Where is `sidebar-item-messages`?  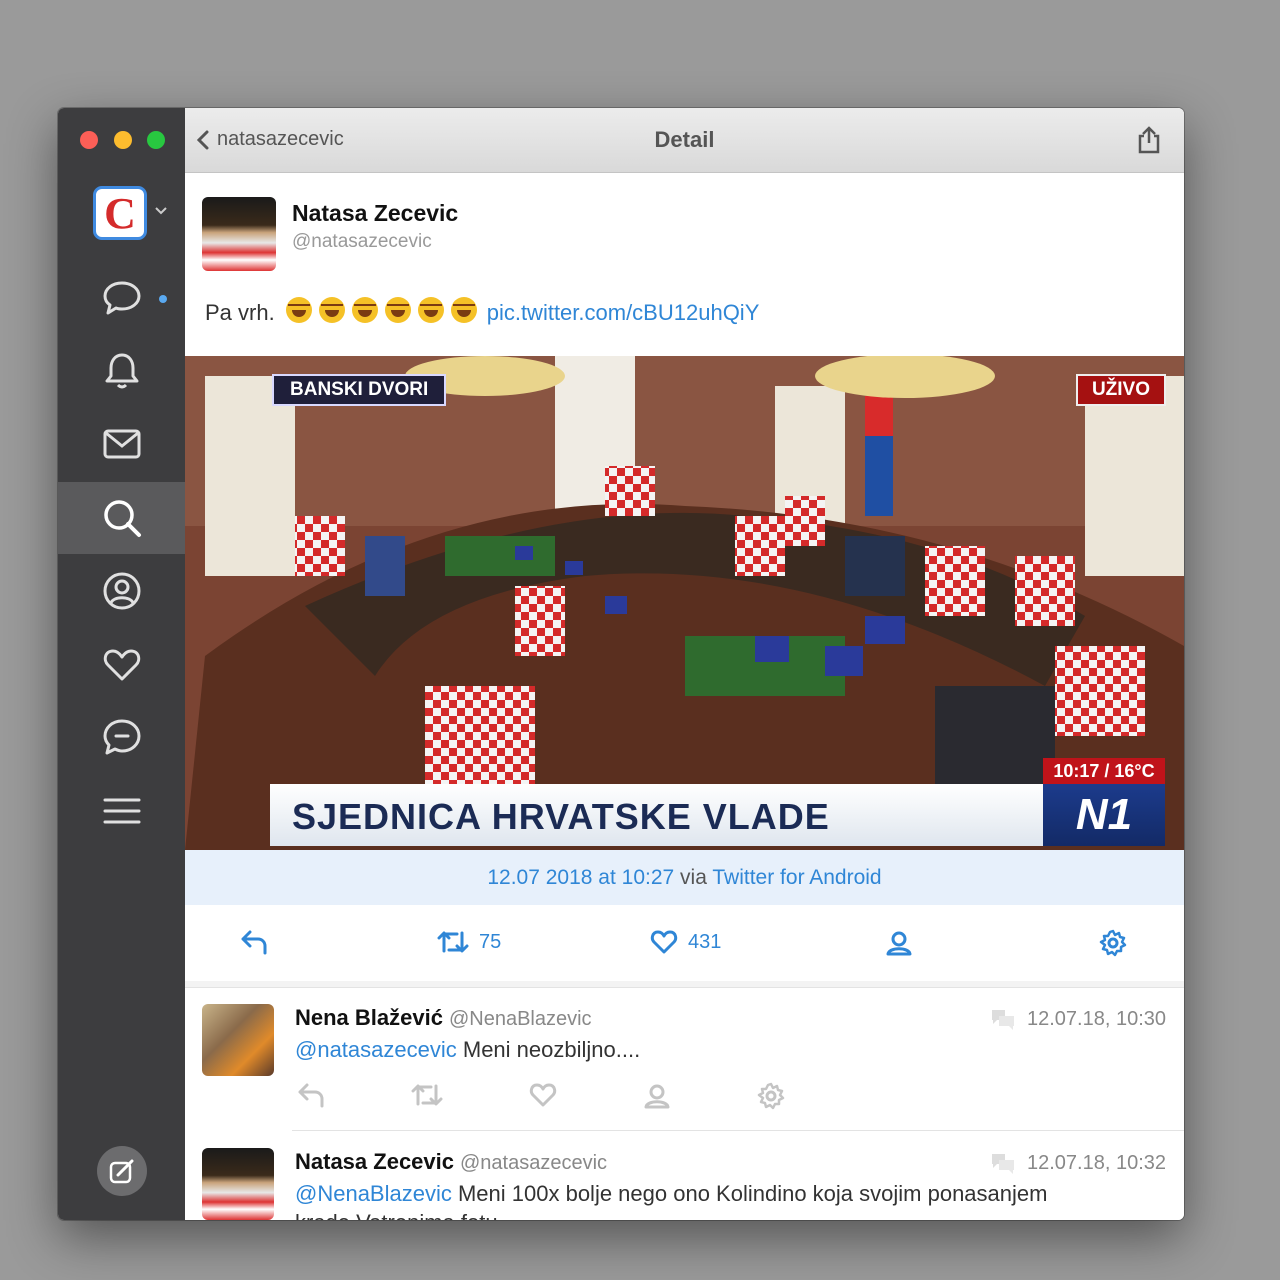
sidebar-item-messages is located at coordinates (121, 444).